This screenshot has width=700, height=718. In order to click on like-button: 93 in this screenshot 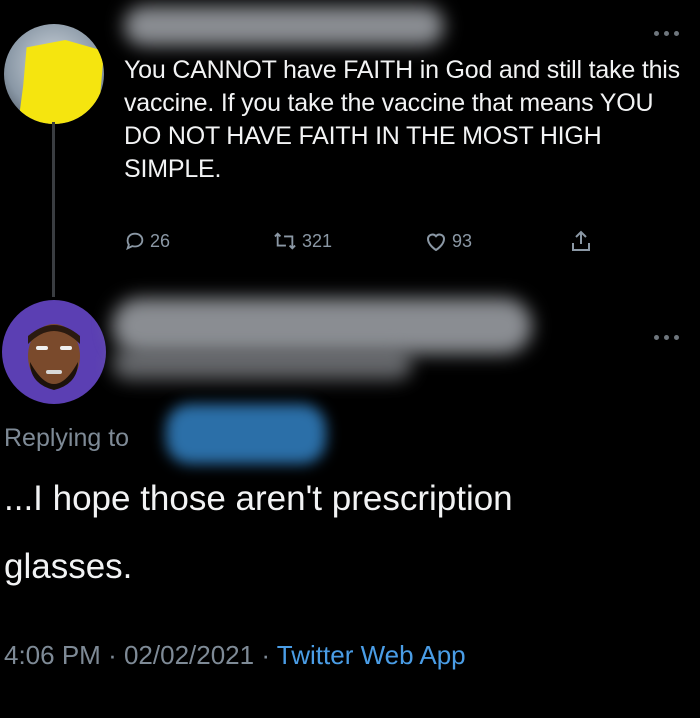, I will do `click(448, 241)`.